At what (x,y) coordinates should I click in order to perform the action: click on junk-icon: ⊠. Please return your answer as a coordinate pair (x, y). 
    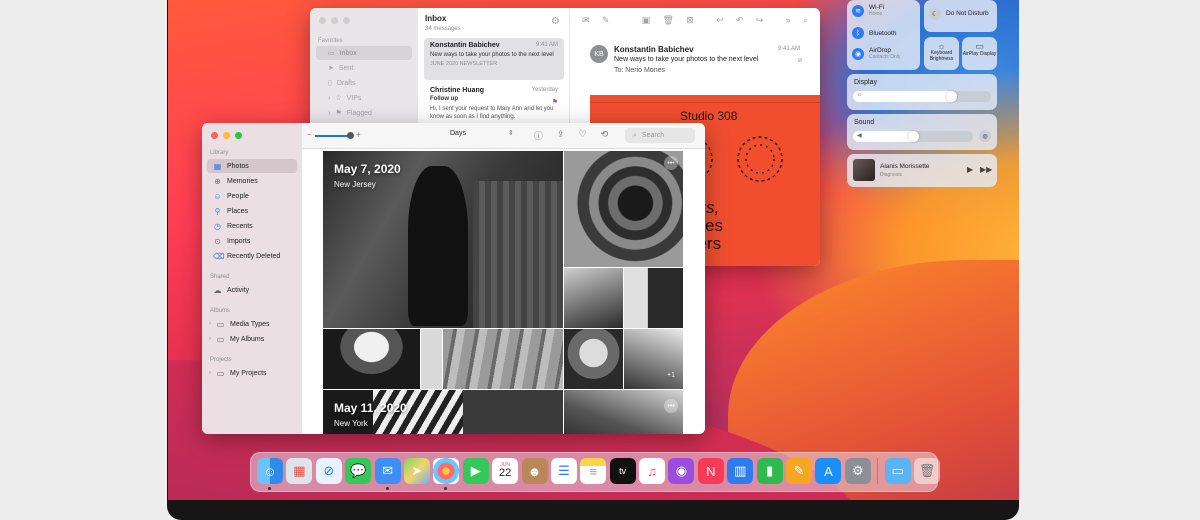
    Looking at the image, I should click on (690, 20).